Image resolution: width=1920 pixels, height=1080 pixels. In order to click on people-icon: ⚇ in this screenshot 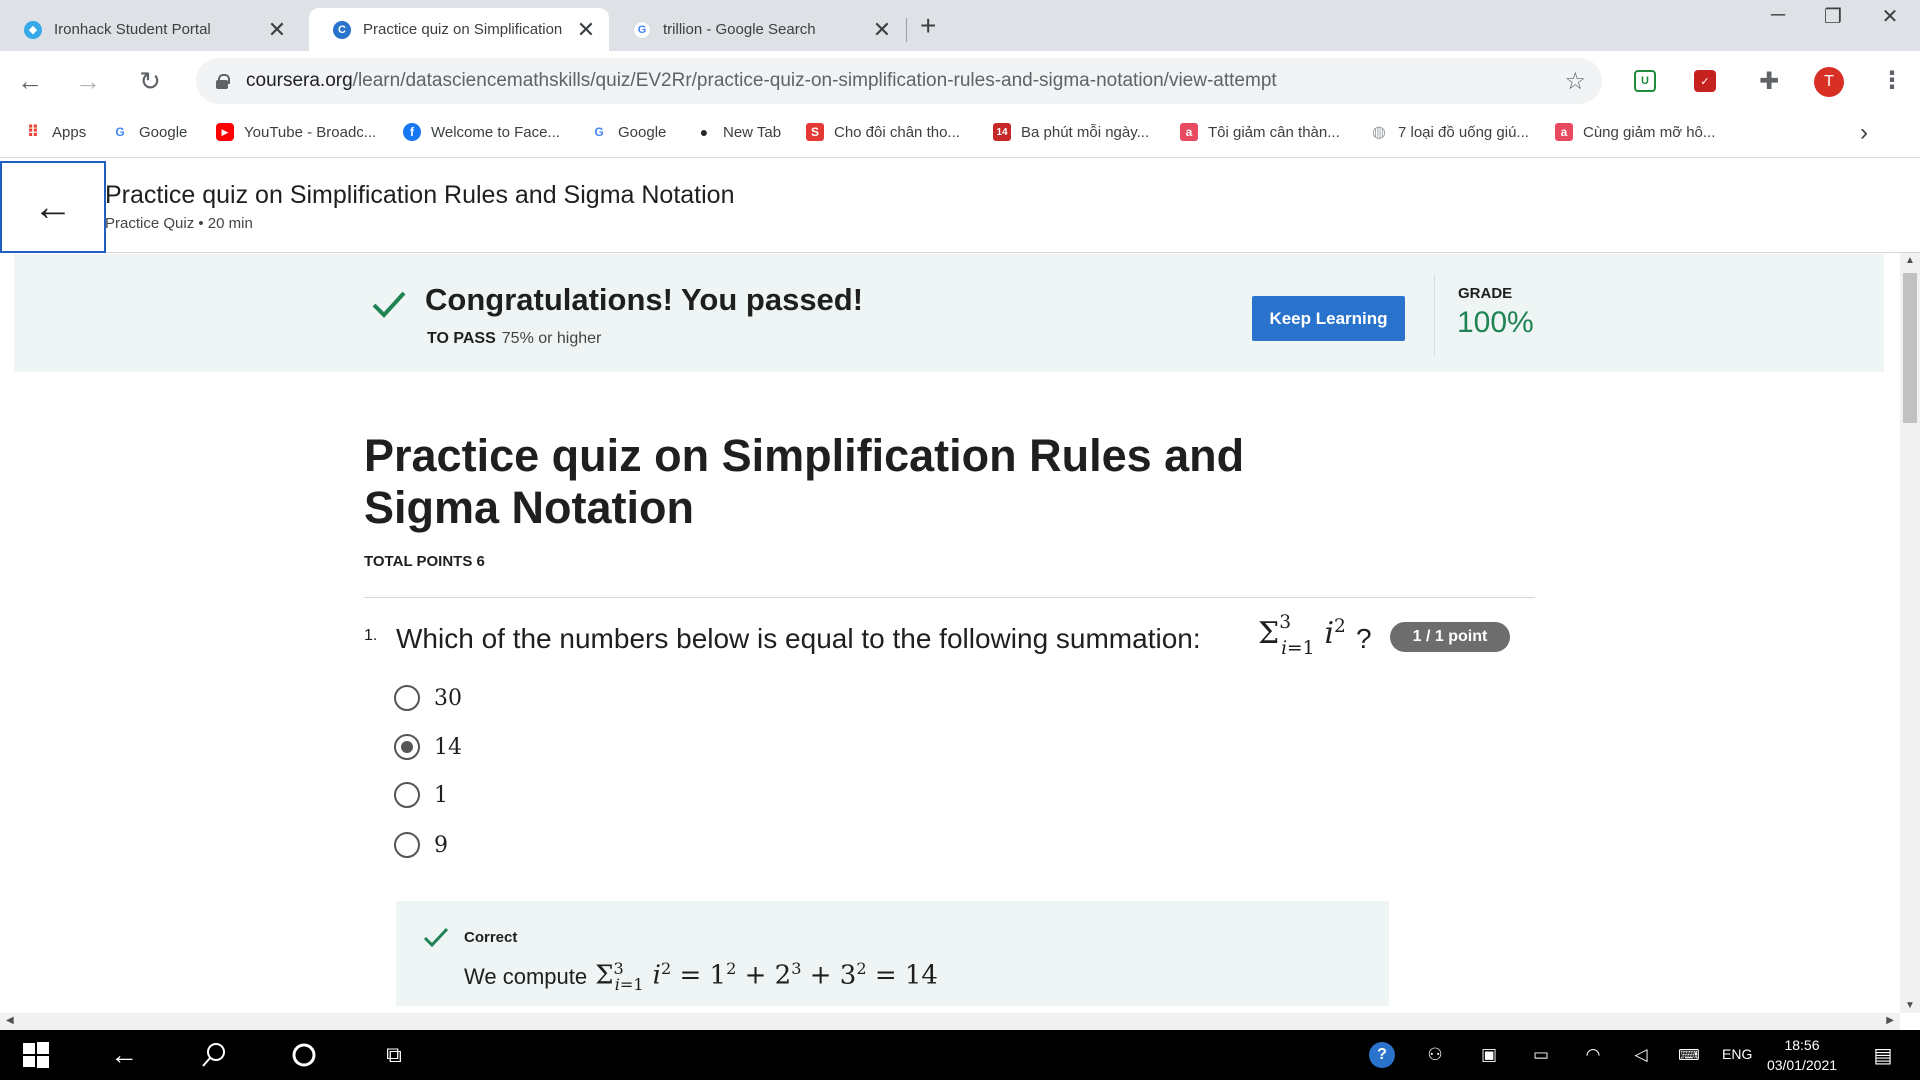, I will do `click(1435, 1055)`.